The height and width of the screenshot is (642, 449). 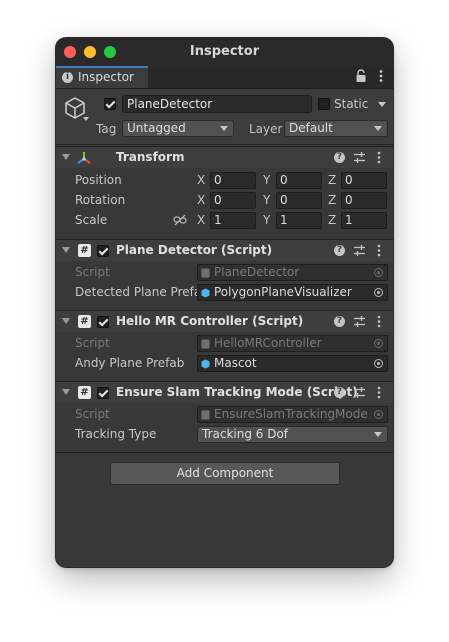 I want to click on plane-detector-title: Plane Detector (Script), so click(x=194, y=250).